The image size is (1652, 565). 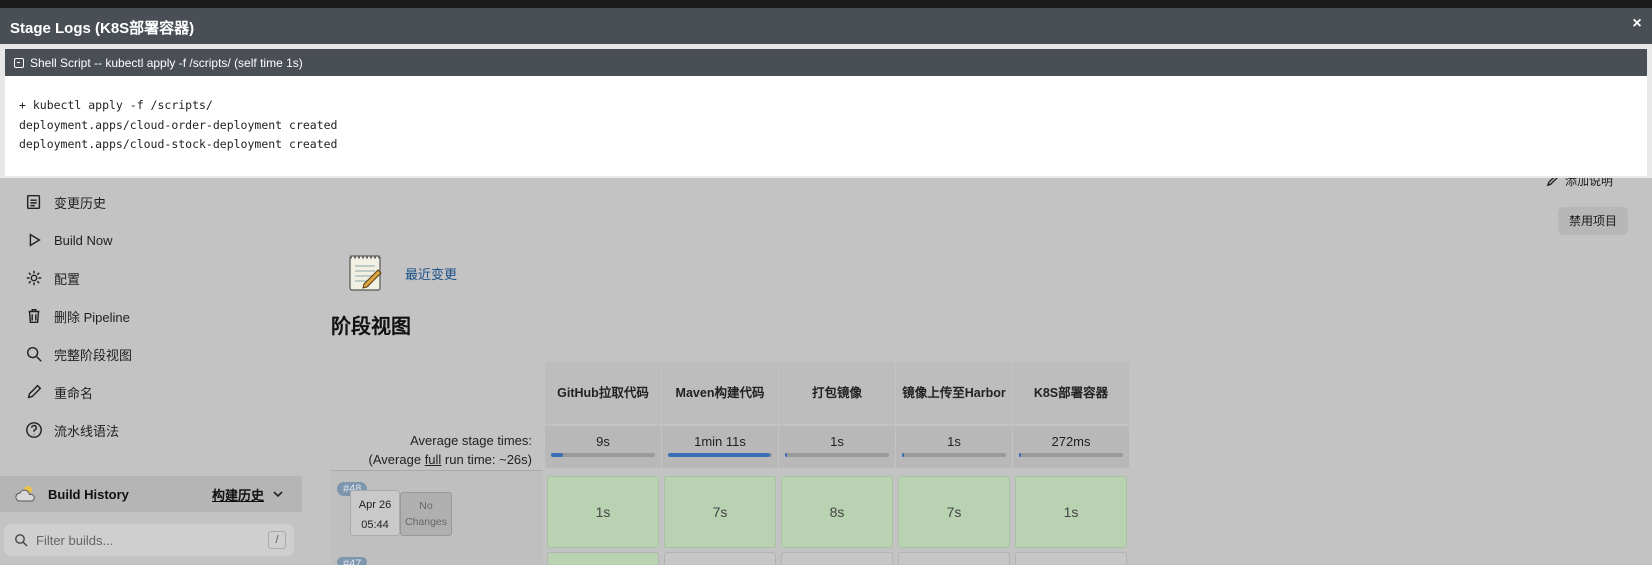 What do you see at coordinates (375, 505) in the screenshot?
I see `run-date: Apr 26` at bounding box center [375, 505].